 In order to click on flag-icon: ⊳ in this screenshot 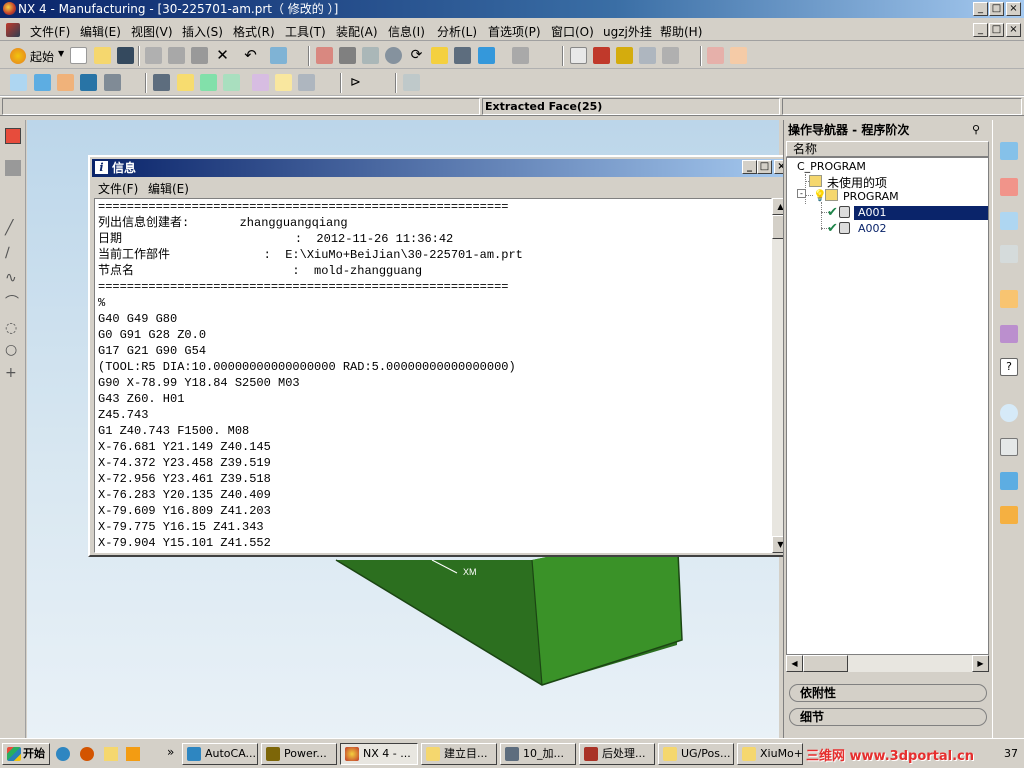, I will do `click(358, 82)`.